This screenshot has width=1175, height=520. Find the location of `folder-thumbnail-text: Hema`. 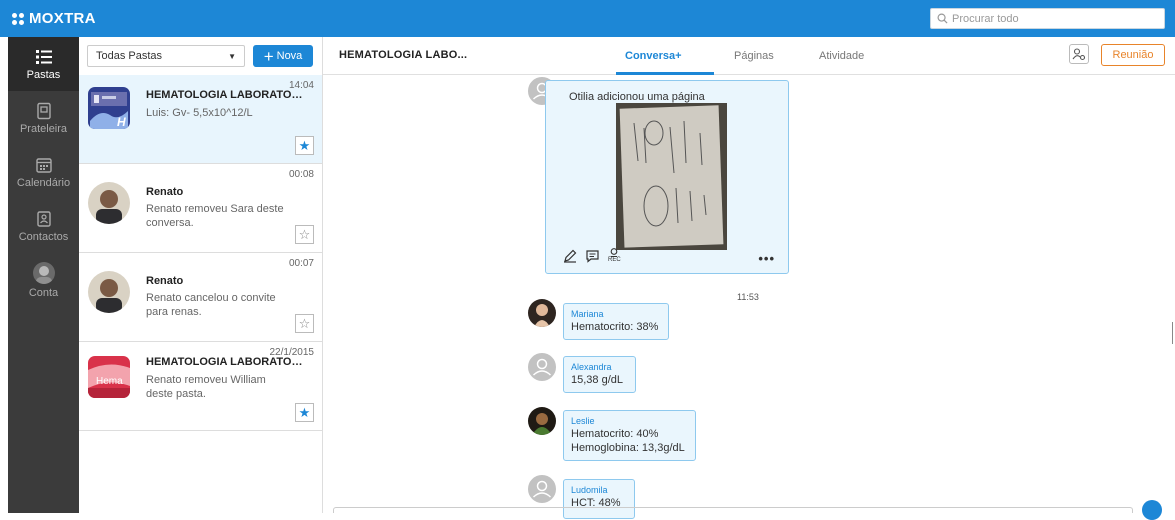

folder-thumbnail-text: Hema is located at coordinates (109, 381).